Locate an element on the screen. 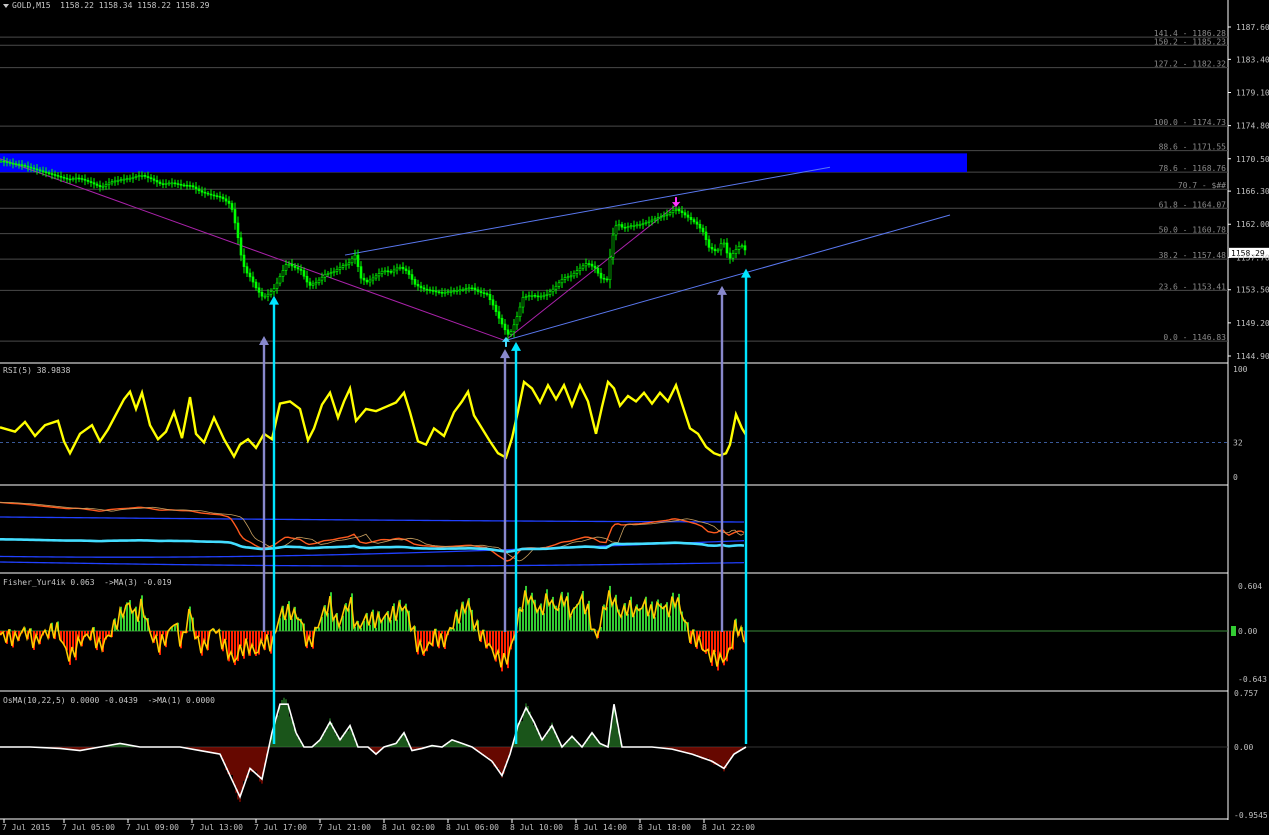 The image size is (1269, 835). time-tick-label: 7 Jul 09:00 is located at coordinates (152, 827).